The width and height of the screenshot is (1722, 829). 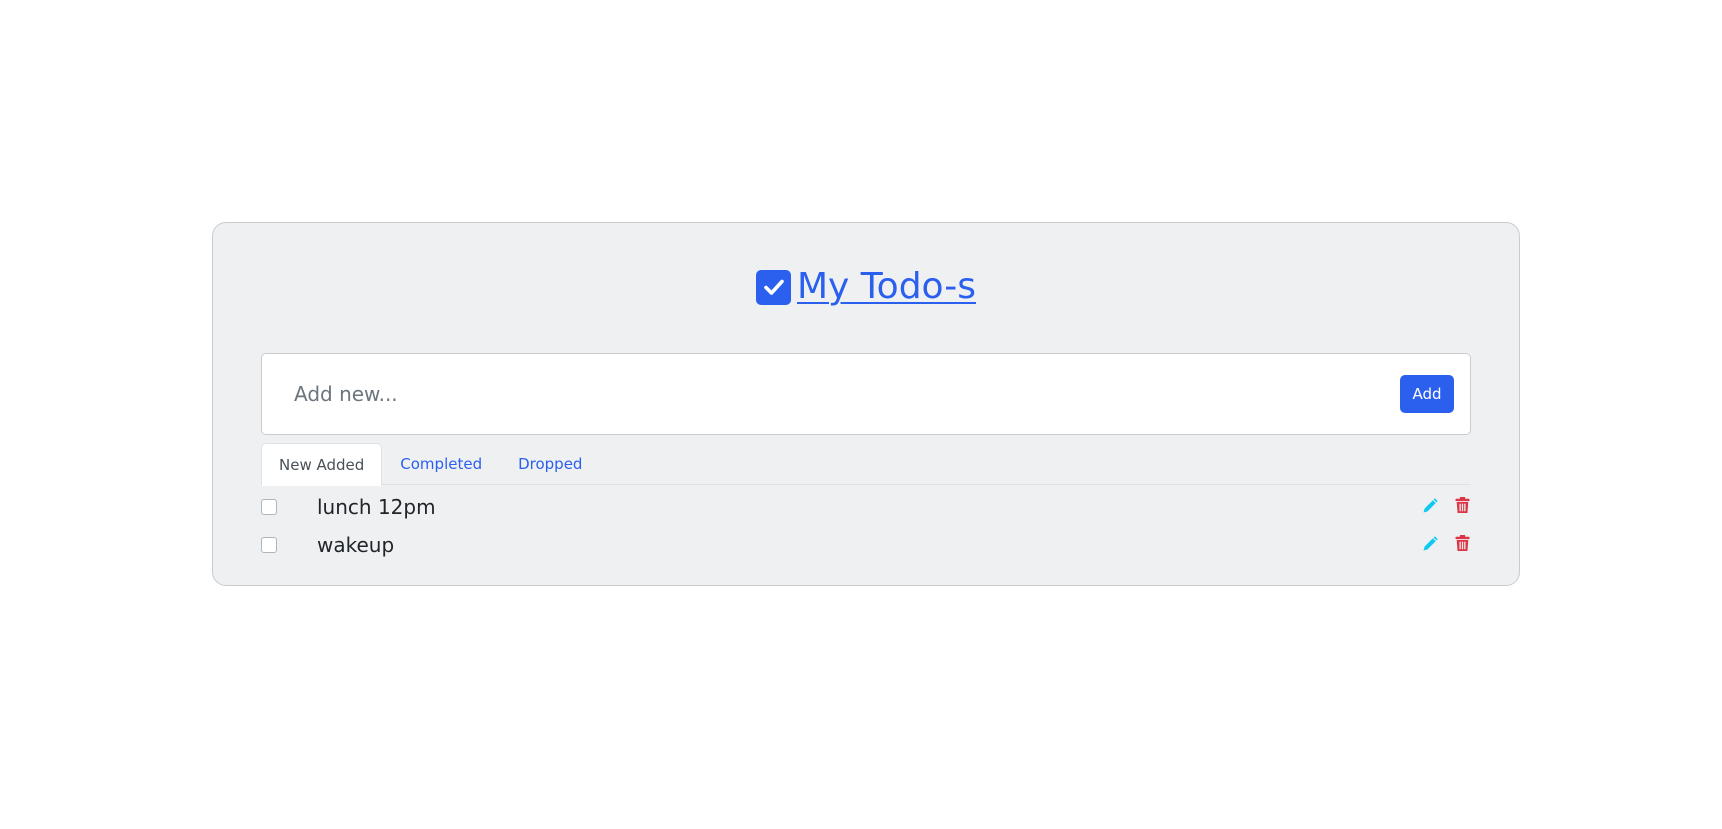 I want to click on page-title: My Todo-s, so click(x=866, y=287).